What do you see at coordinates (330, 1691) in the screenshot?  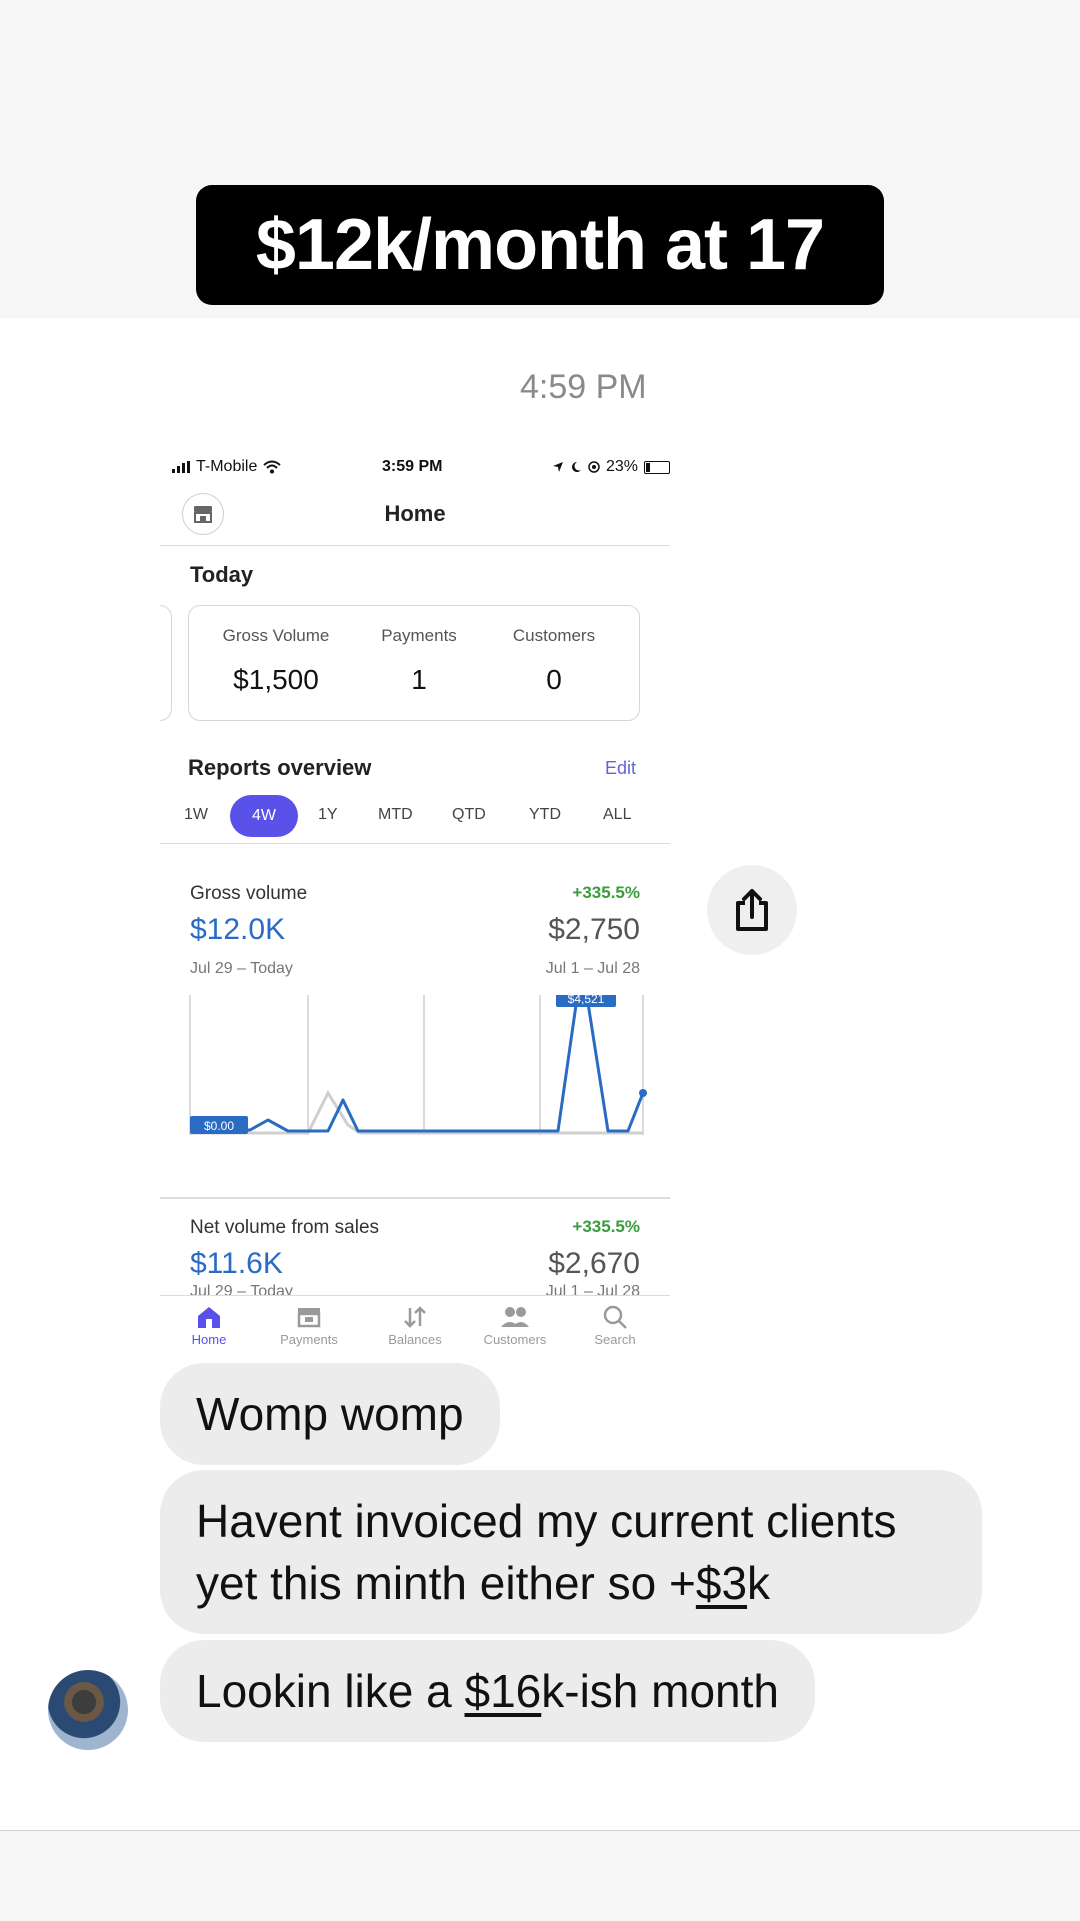 I see `message-text: Lookin like a` at bounding box center [330, 1691].